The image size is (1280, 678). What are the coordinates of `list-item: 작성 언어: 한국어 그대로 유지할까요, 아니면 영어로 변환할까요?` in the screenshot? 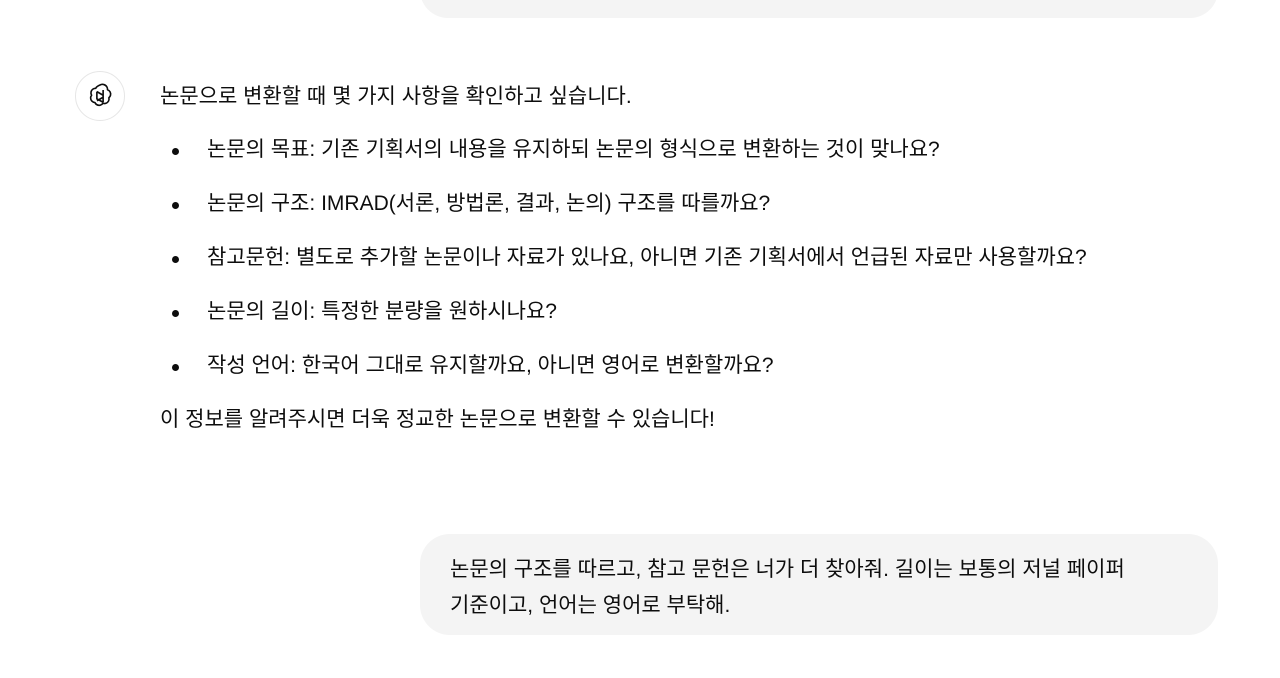 It's located at (690, 366).